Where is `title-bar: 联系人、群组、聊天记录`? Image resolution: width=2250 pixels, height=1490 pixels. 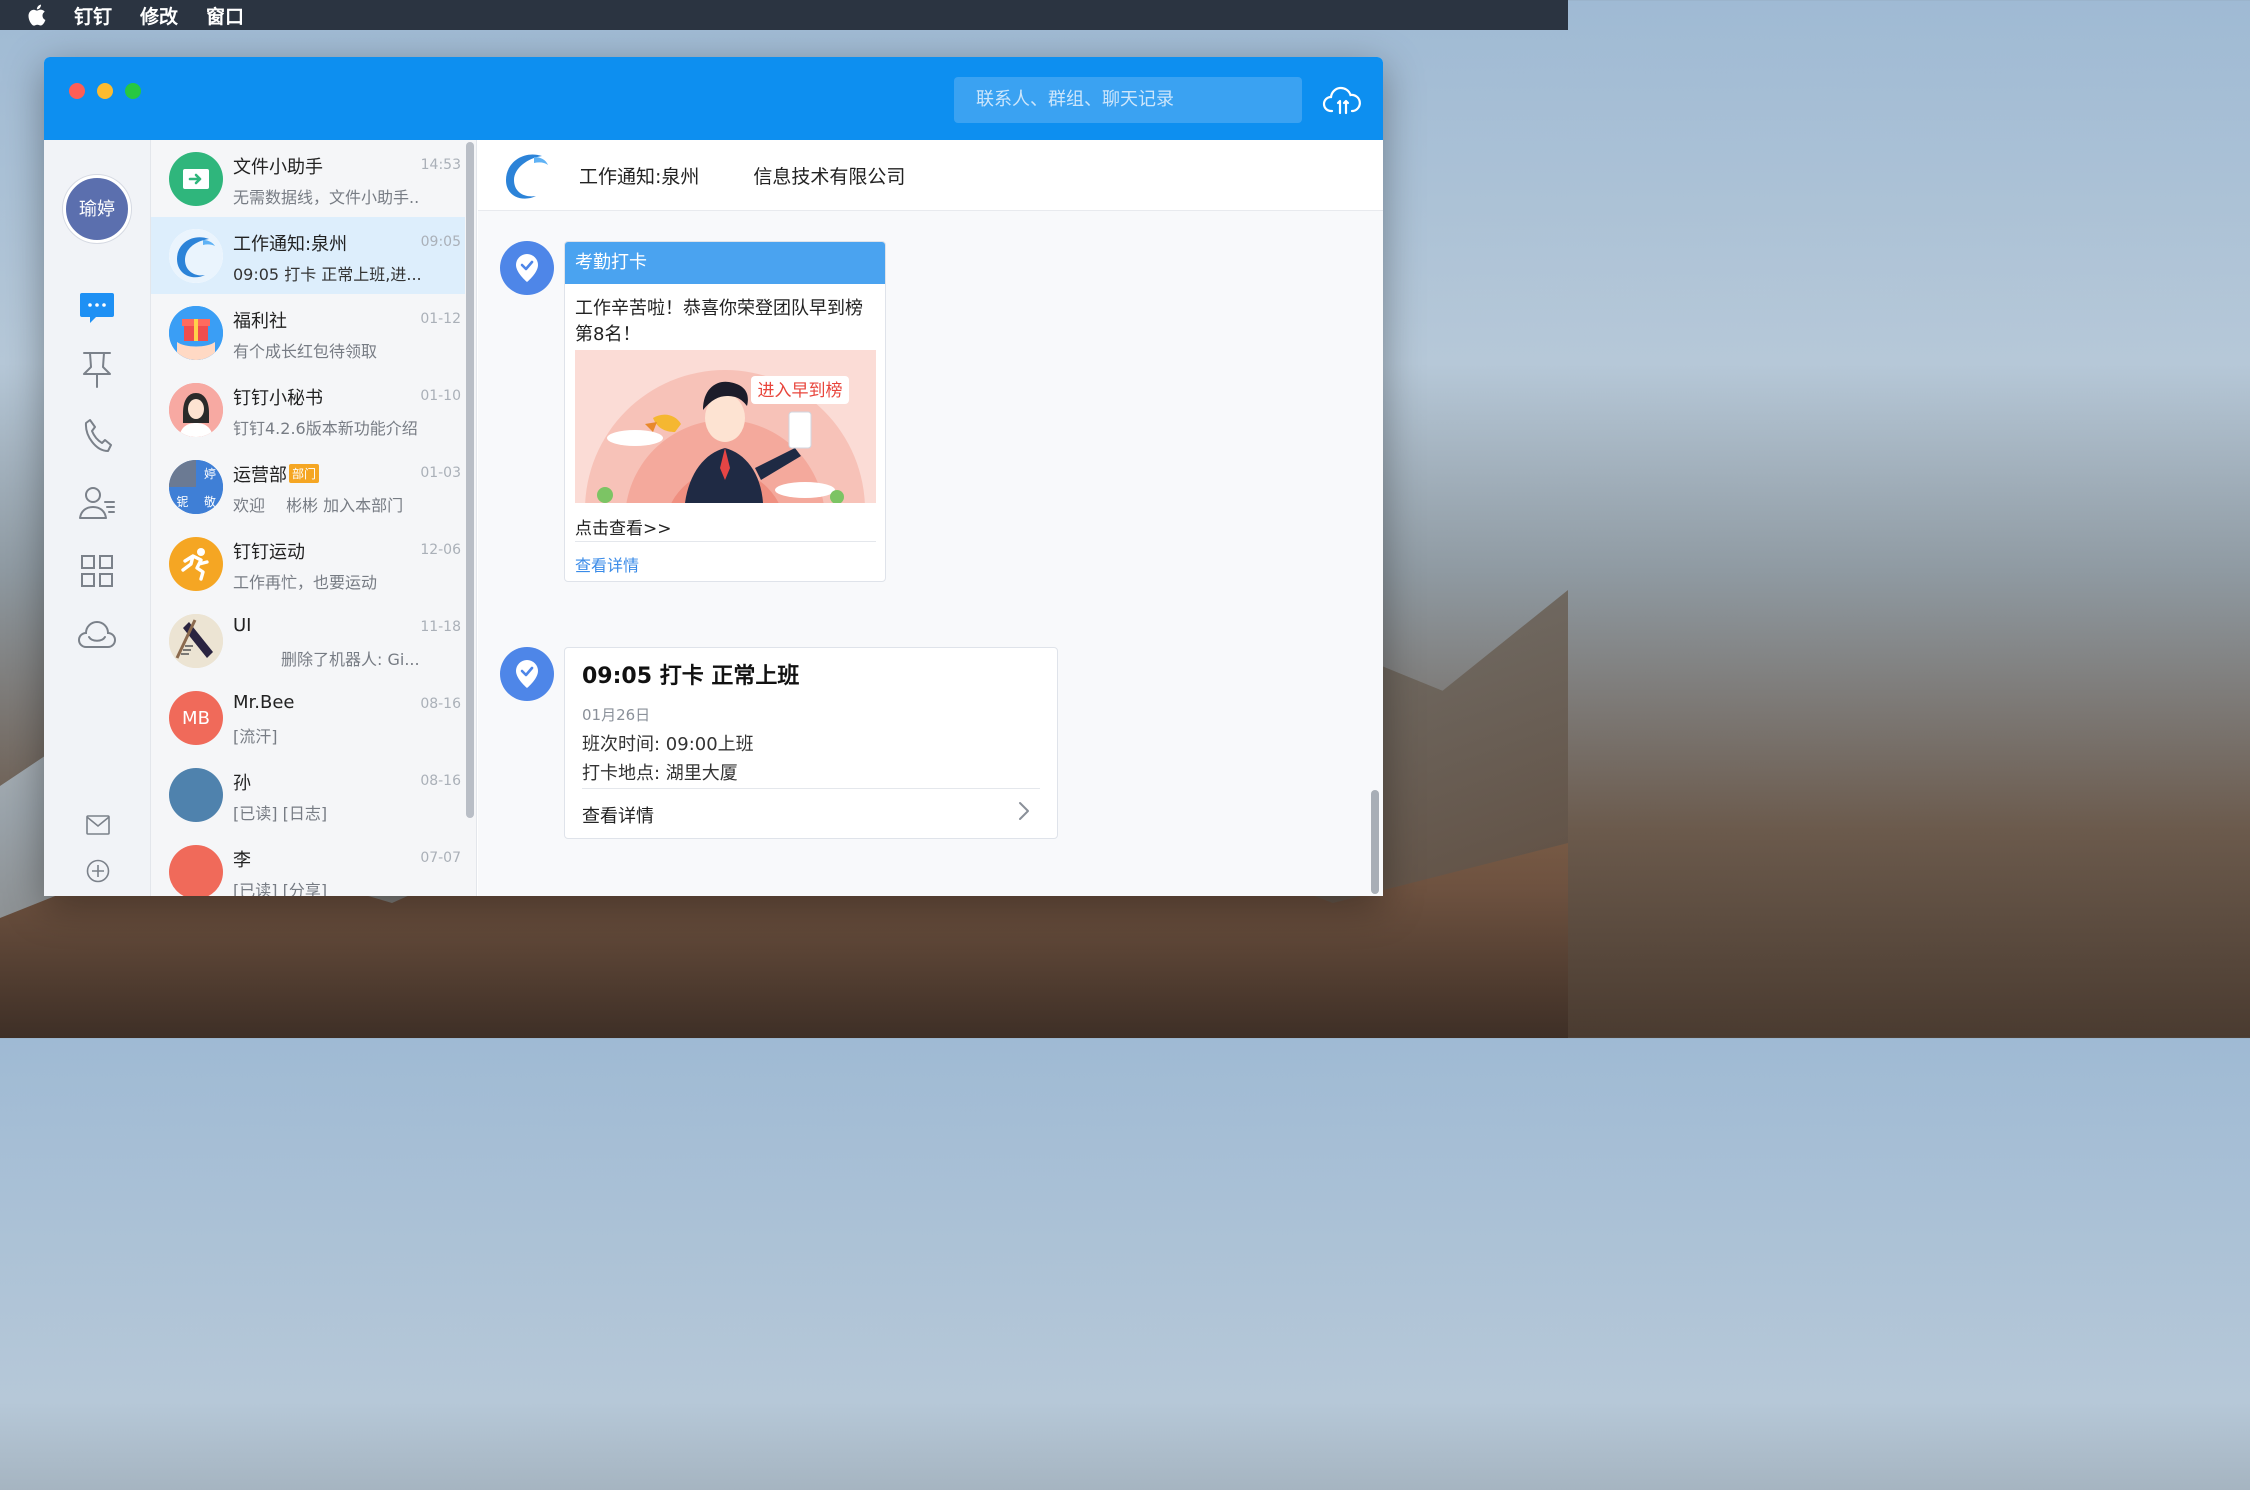 title-bar: 联系人、群组、聊天记录 is located at coordinates (713, 98).